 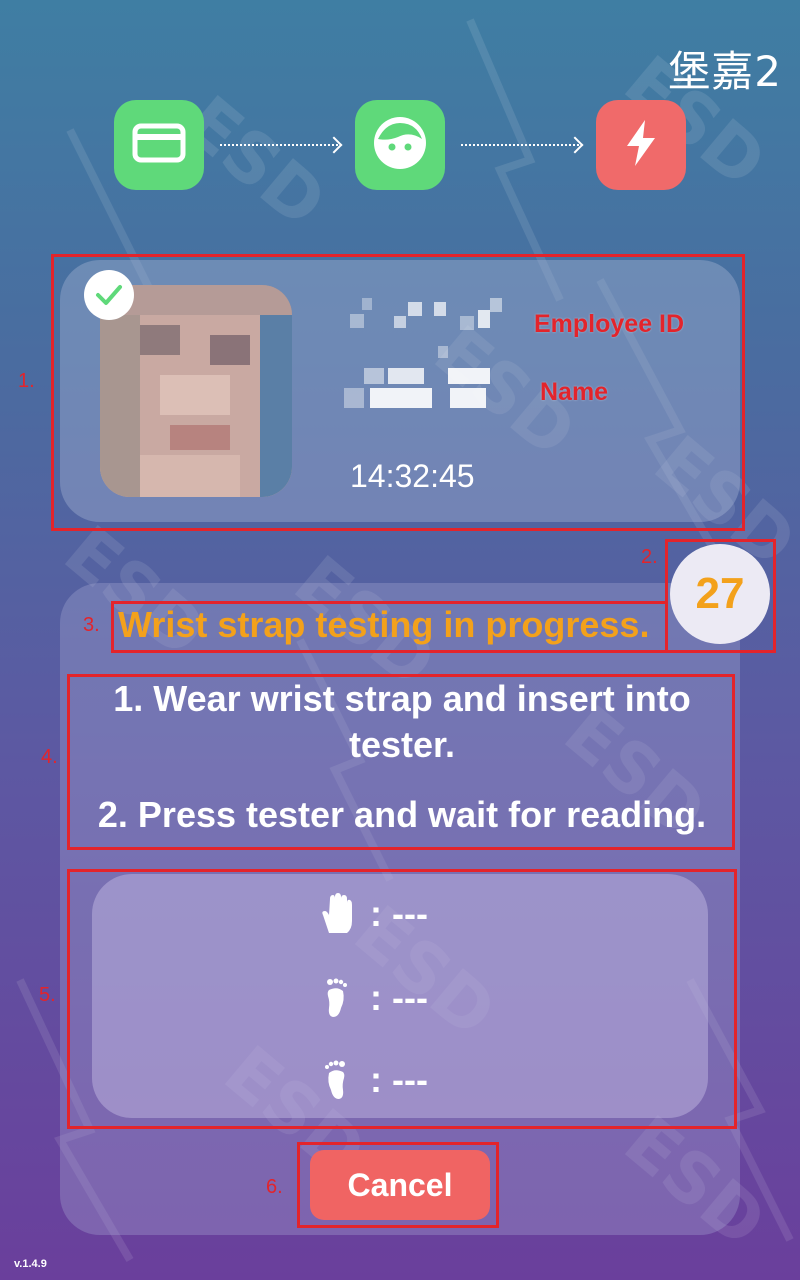 What do you see at coordinates (649, 557) in the screenshot?
I see `annotation-marker-2: 2.` at bounding box center [649, 557].